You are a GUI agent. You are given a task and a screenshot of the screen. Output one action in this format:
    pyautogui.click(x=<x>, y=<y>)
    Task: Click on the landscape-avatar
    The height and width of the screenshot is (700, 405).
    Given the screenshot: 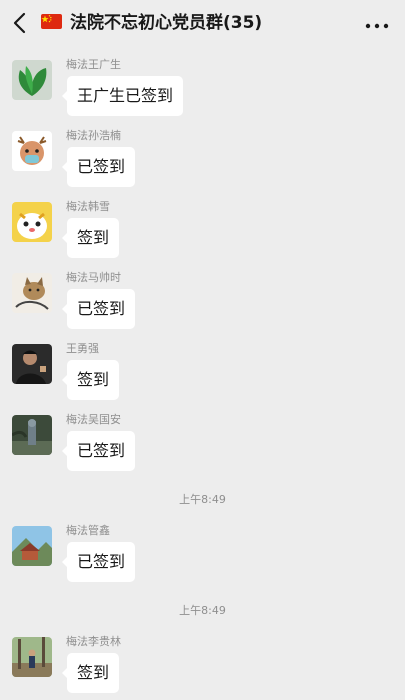 What is the action you would take?
    pyautogui.click(x=32, y=546)
    